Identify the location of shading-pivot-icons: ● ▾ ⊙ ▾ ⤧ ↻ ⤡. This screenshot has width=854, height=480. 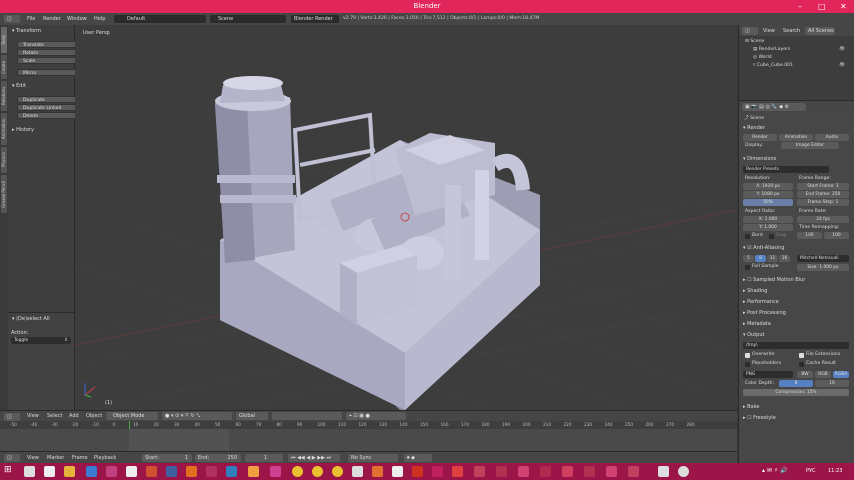
(197, 416).